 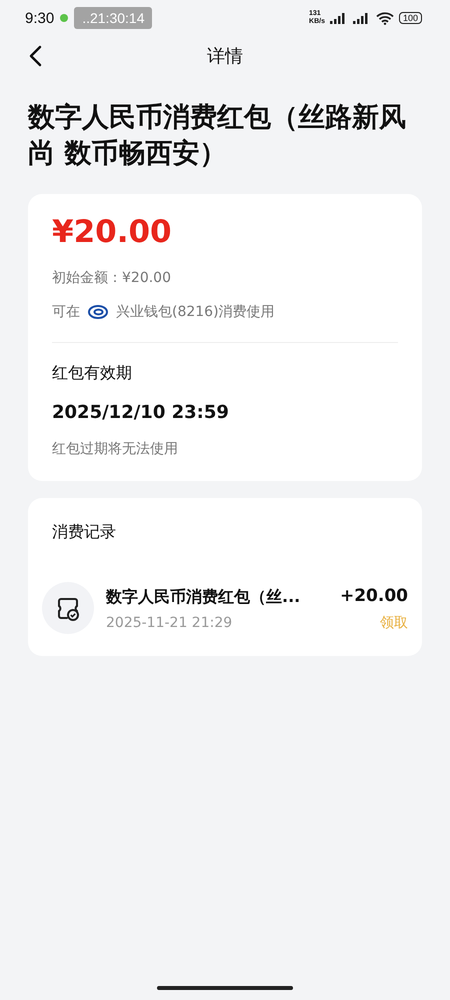 I want to click on app-notification-icon, so click(x=64, y=18).